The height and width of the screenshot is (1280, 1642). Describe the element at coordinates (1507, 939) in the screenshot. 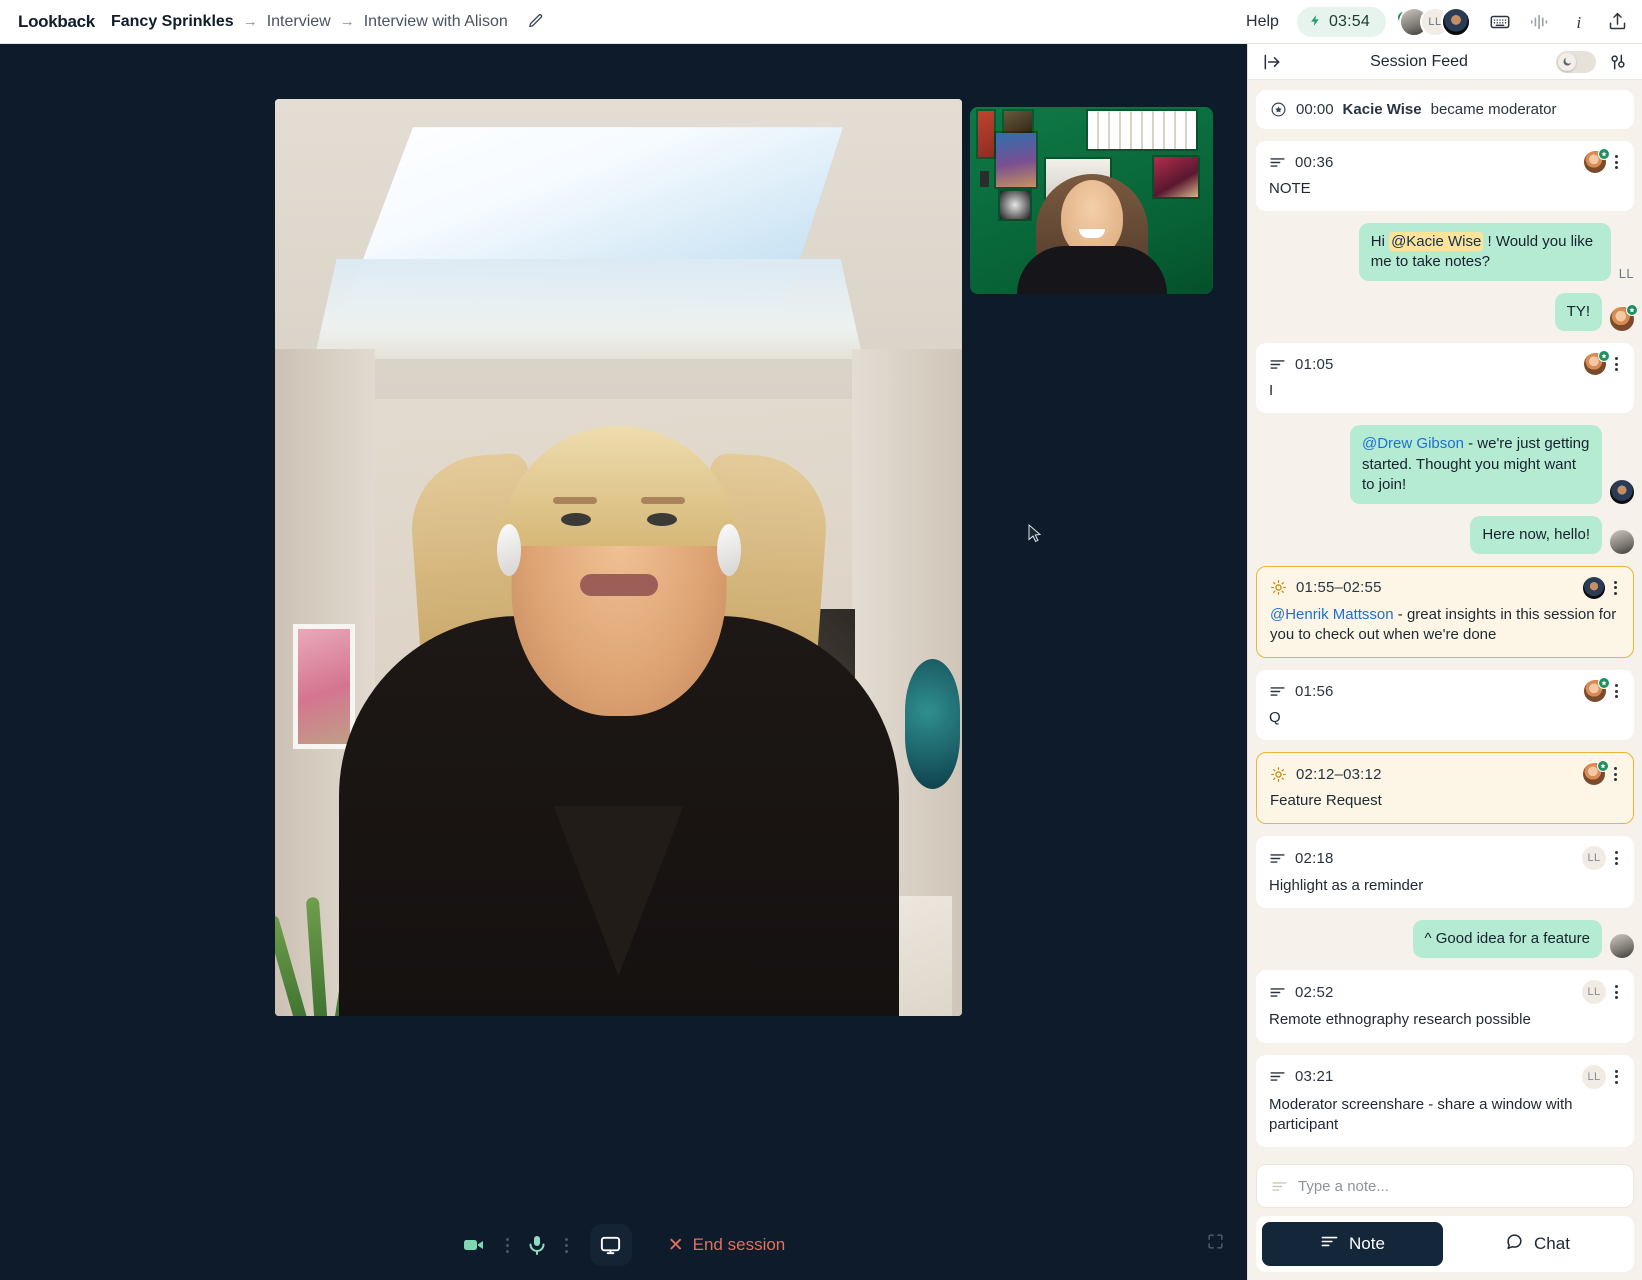

I see `chat-bubble: ^ Good idea for a feature` at that location.